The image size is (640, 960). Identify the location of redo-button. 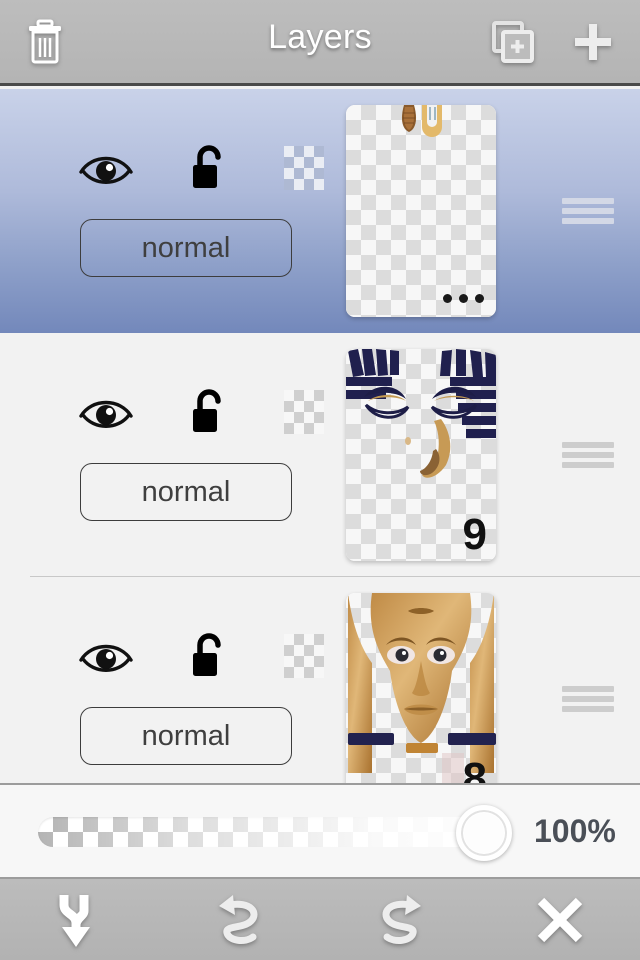
(400, 919).